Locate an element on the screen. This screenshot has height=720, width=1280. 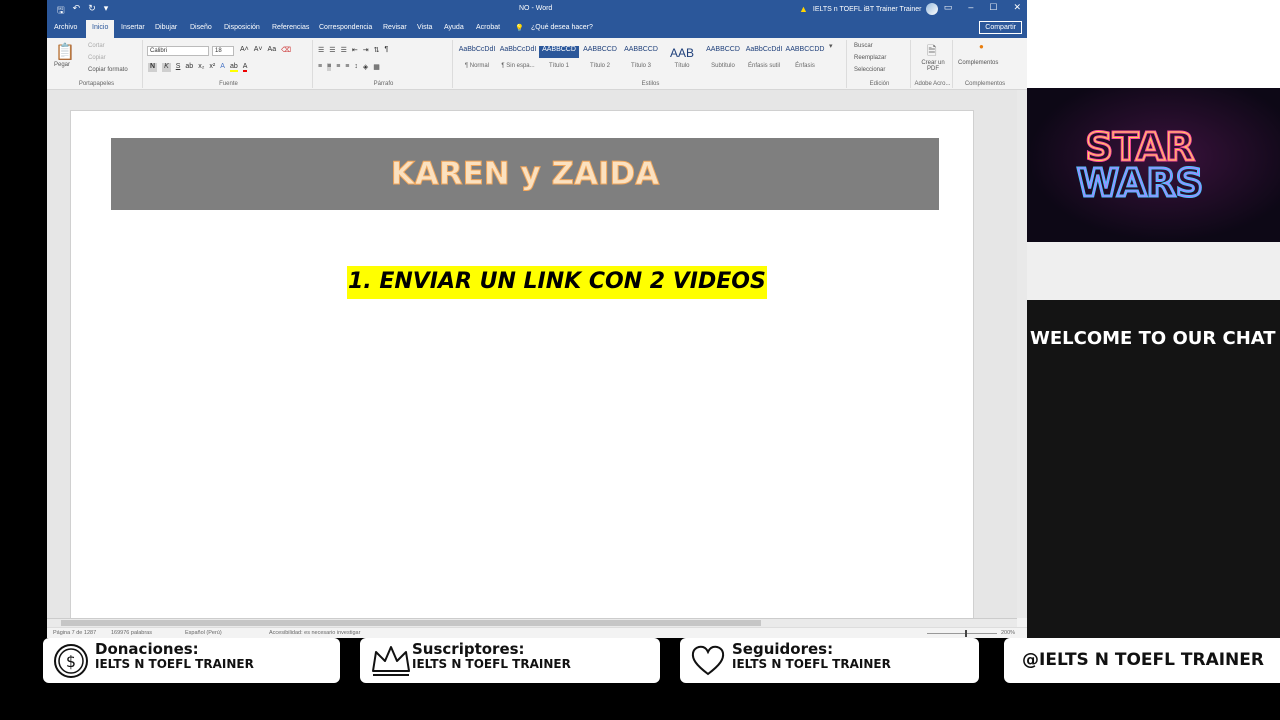
donations-label: Donaciones: is located at coordinates (147, 649).